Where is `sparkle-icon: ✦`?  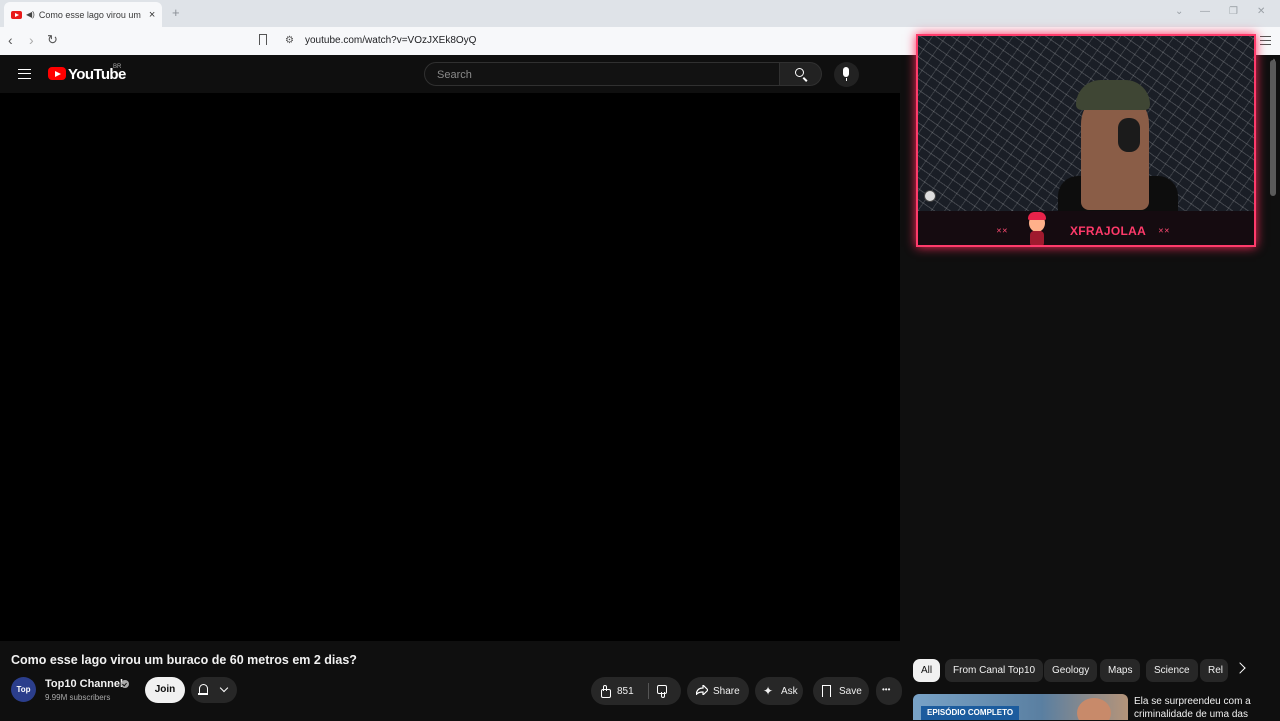 sparkle-icon: ✦ is located at coordinates (768, 691).